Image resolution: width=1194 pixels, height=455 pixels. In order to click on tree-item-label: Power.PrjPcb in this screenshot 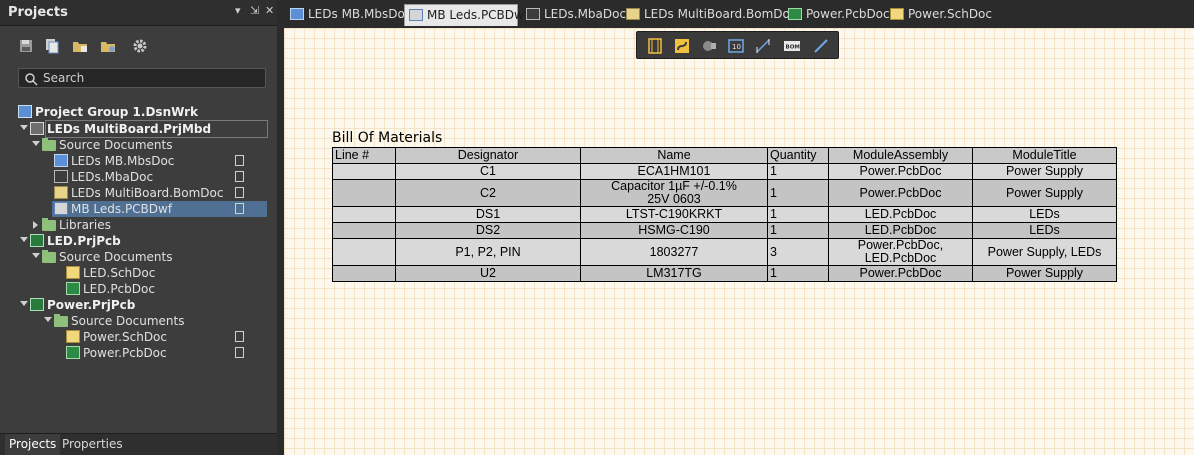, I will do `click(91, 305)`.